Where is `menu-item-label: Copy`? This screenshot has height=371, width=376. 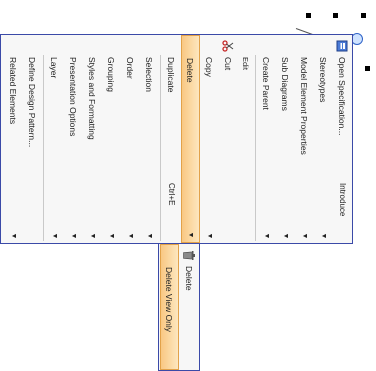
menu-item-label: Copy is located at coordinates (209, 67).